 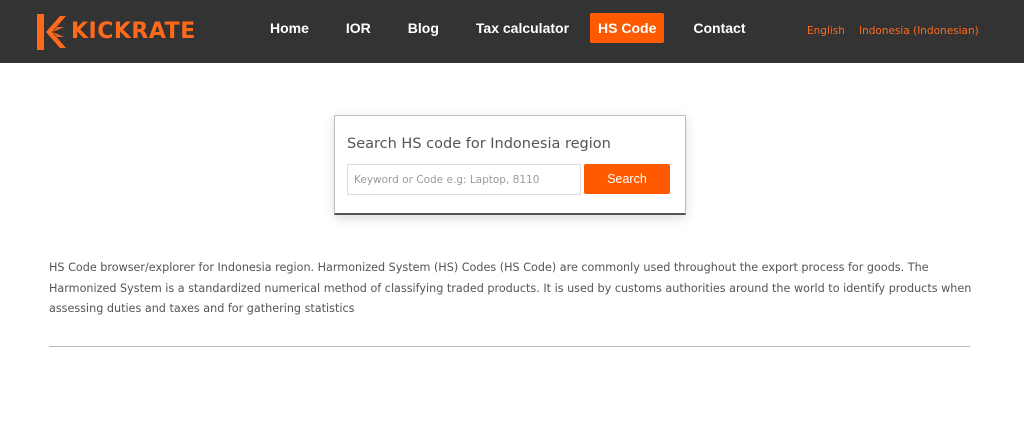 I want to click on nav-blog-link: Blog, so click(x=423, y=28).